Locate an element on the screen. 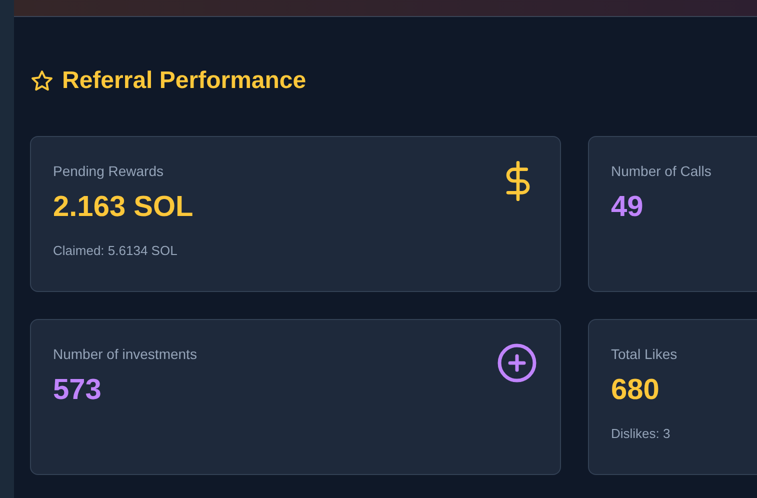 This screenshot has width=757, height=498. stat-label: Total Likes is located at coordinates (644, 354).